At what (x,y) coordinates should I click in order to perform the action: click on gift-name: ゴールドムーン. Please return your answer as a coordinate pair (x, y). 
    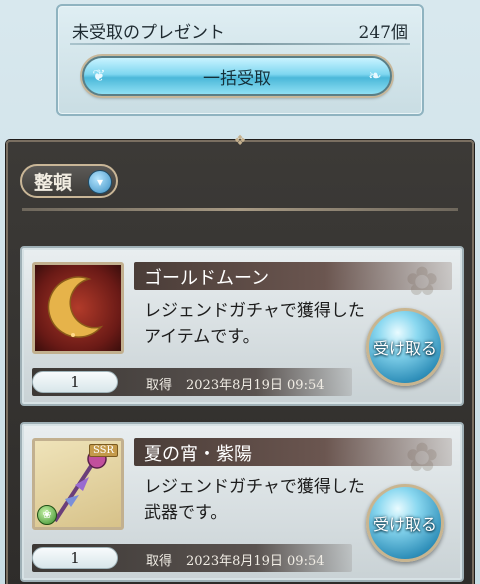
    Looking at the image, I should click on (207, 278).